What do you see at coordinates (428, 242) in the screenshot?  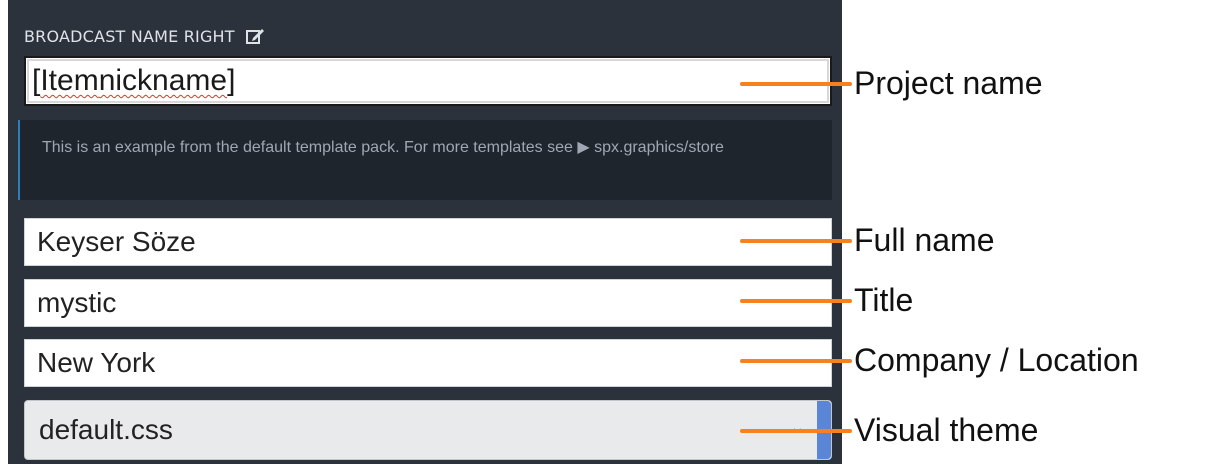 I see `full-name-input: Keyser Söze` at bounding box center [428, 242].